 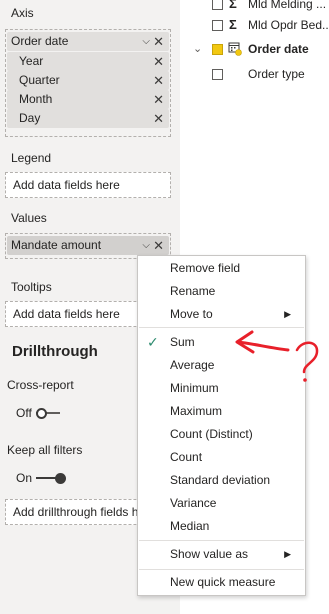 I want to click on field-item-order-date: ⌄ Order date, so click(x=254, y=49).